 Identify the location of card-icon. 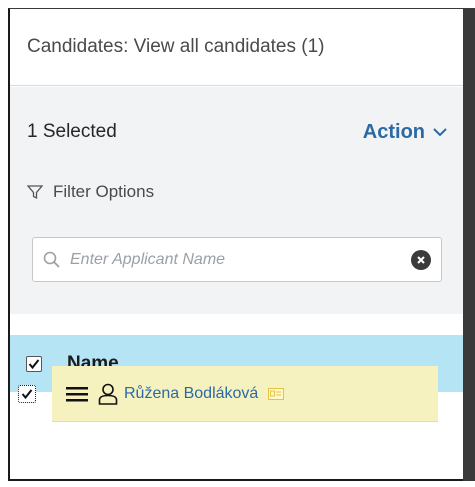
(276, 393).